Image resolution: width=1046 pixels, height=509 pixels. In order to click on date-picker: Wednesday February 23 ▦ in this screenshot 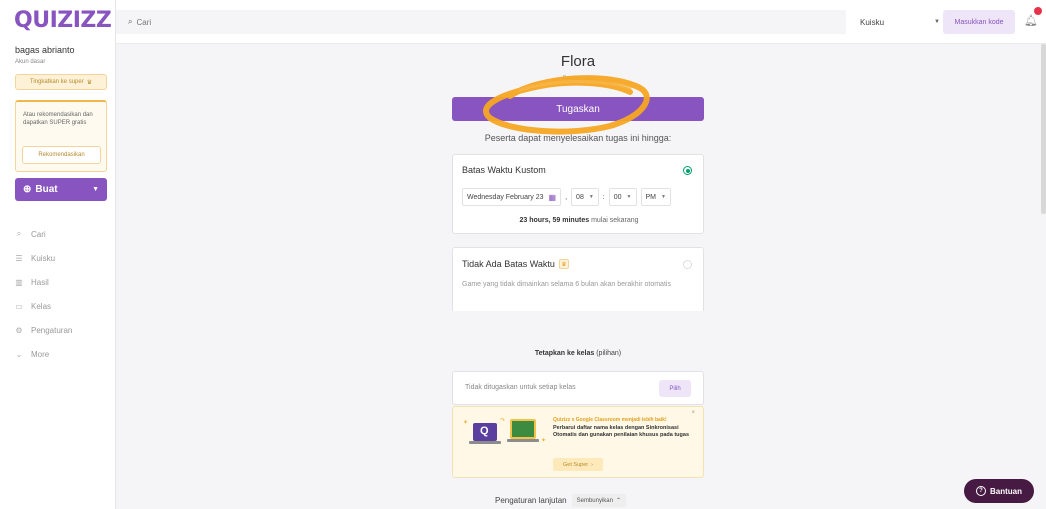, I will do `click(512, 197)`.